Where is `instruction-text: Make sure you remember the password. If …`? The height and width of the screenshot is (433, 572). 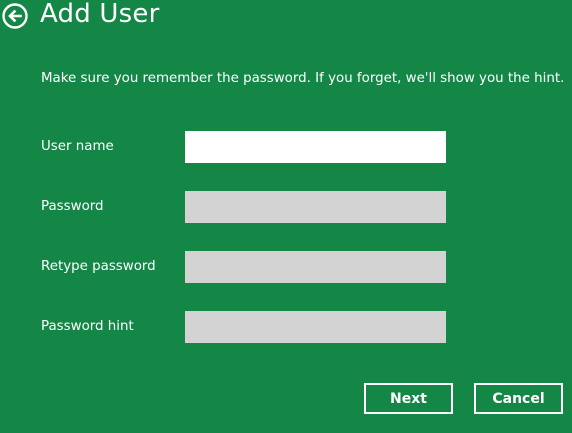
instruction-text: Make sure you remember the password. If … is located at coordinates (303, 78).